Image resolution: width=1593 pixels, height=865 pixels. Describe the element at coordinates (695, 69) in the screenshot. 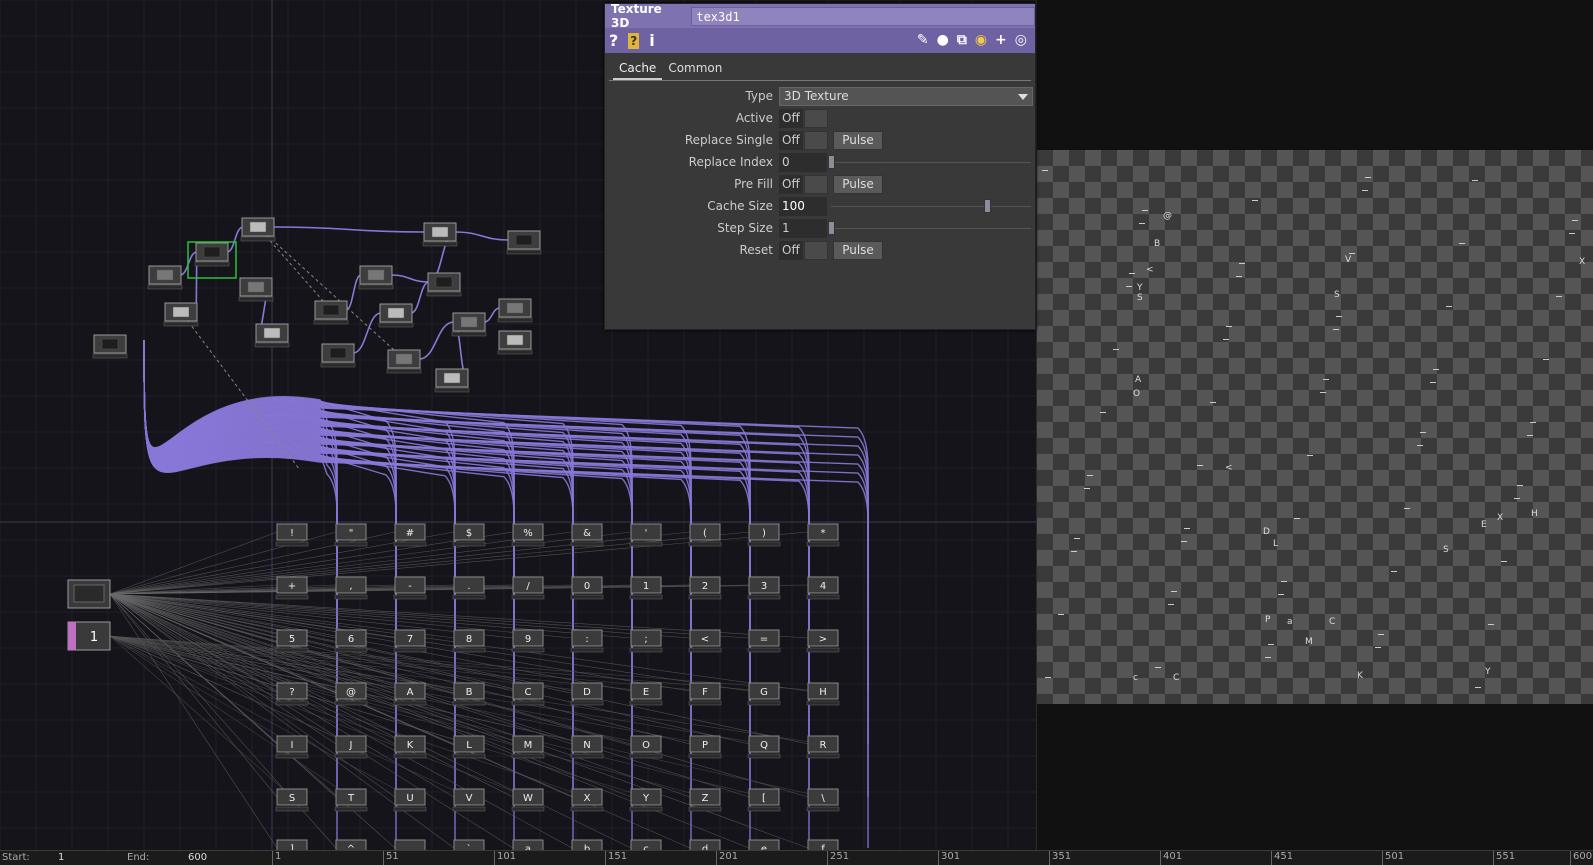

I see `tab-common: Common` at that location.